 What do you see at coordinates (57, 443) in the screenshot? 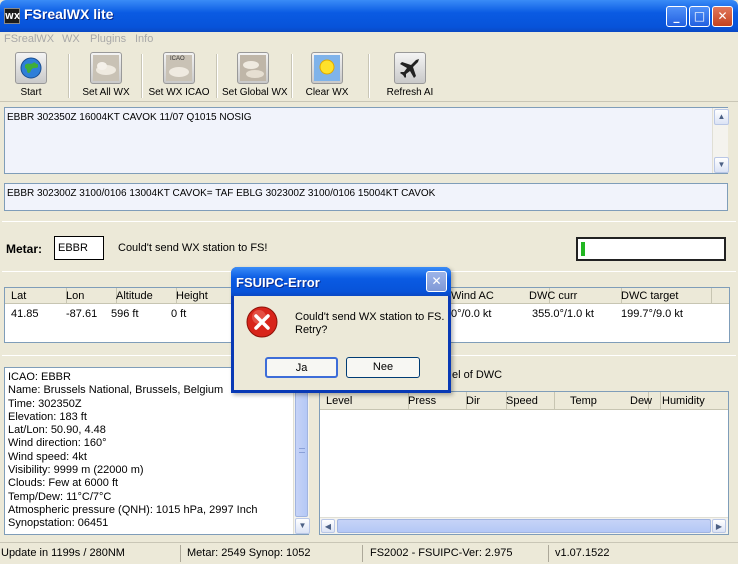
I see `station-info-line: Wind direction: 160°` at bounding box center [57, 443].